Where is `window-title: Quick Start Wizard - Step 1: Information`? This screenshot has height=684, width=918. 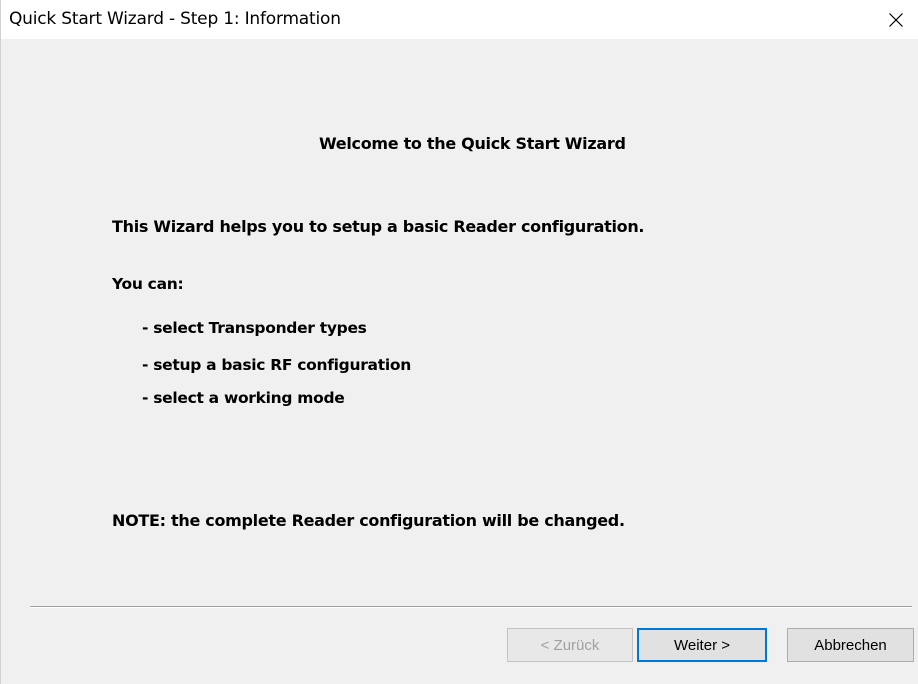
window-title: Quick Start Wizard - Step 1: Information is located at coordinates (175, 19).